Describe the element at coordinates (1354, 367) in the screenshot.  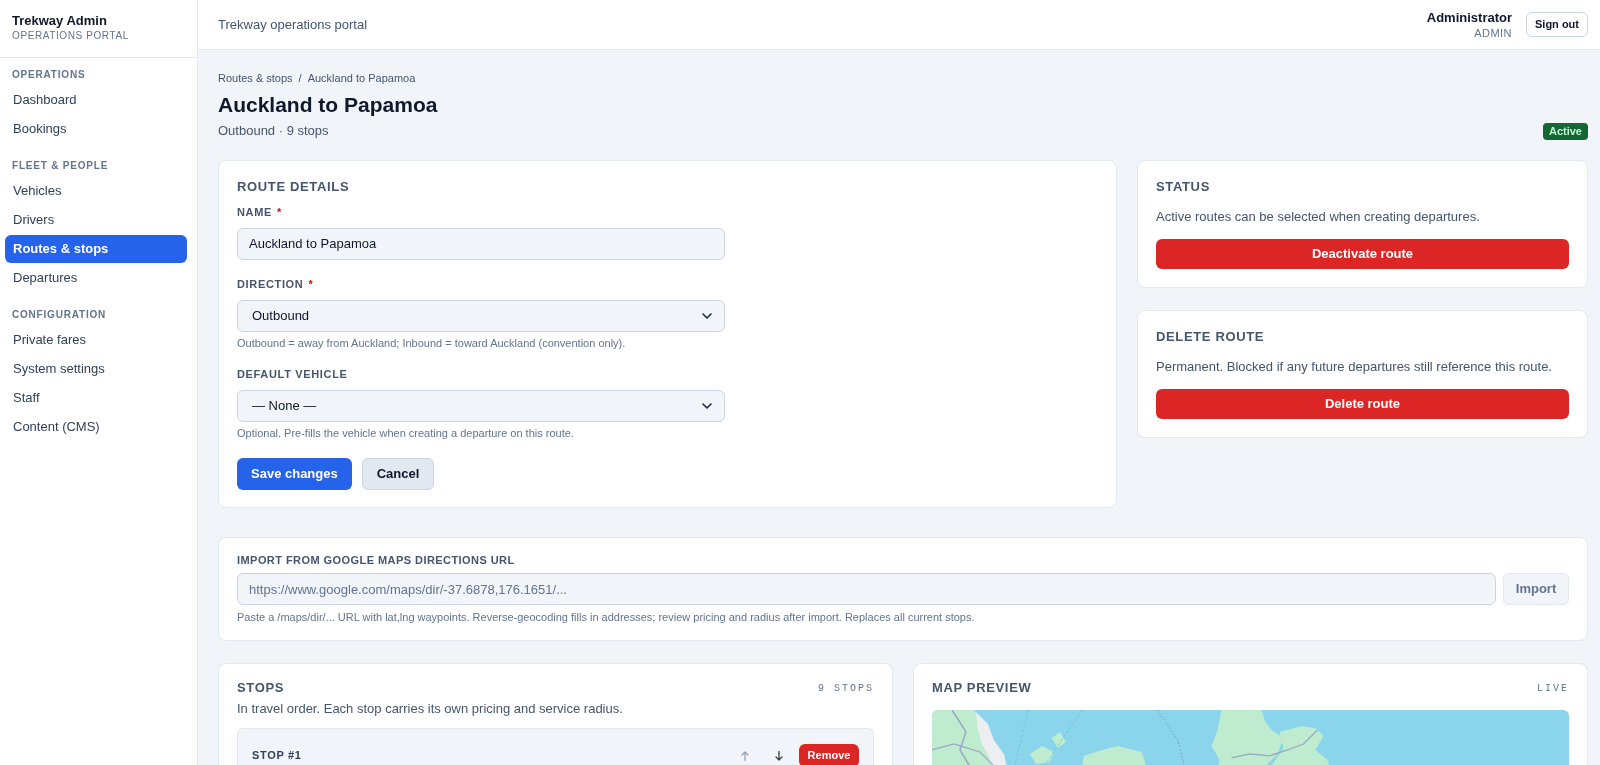
I see `card-text: Permanent. Blocked if any future departures still reference this route.` at that location.